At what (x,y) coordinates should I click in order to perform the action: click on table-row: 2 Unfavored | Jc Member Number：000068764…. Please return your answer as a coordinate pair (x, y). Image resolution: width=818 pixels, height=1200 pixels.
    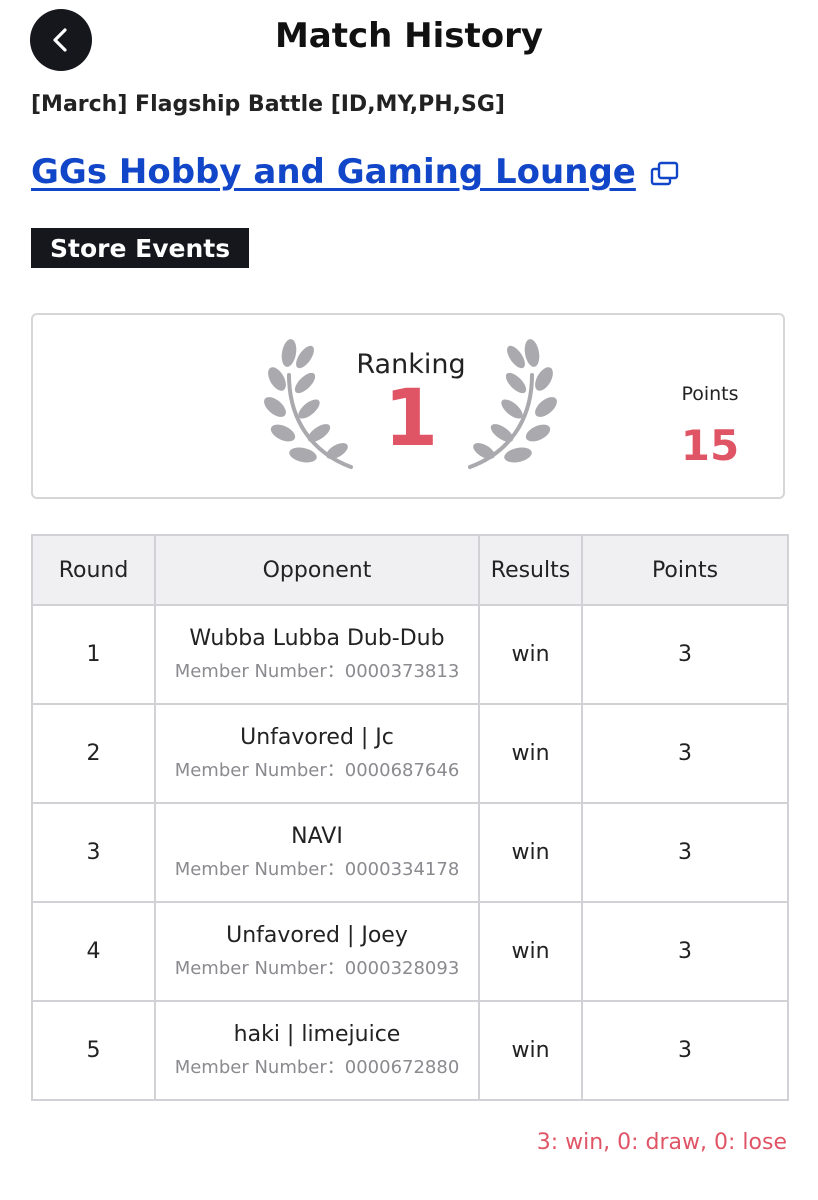
    Looking at the image, I should click on (410, 753).